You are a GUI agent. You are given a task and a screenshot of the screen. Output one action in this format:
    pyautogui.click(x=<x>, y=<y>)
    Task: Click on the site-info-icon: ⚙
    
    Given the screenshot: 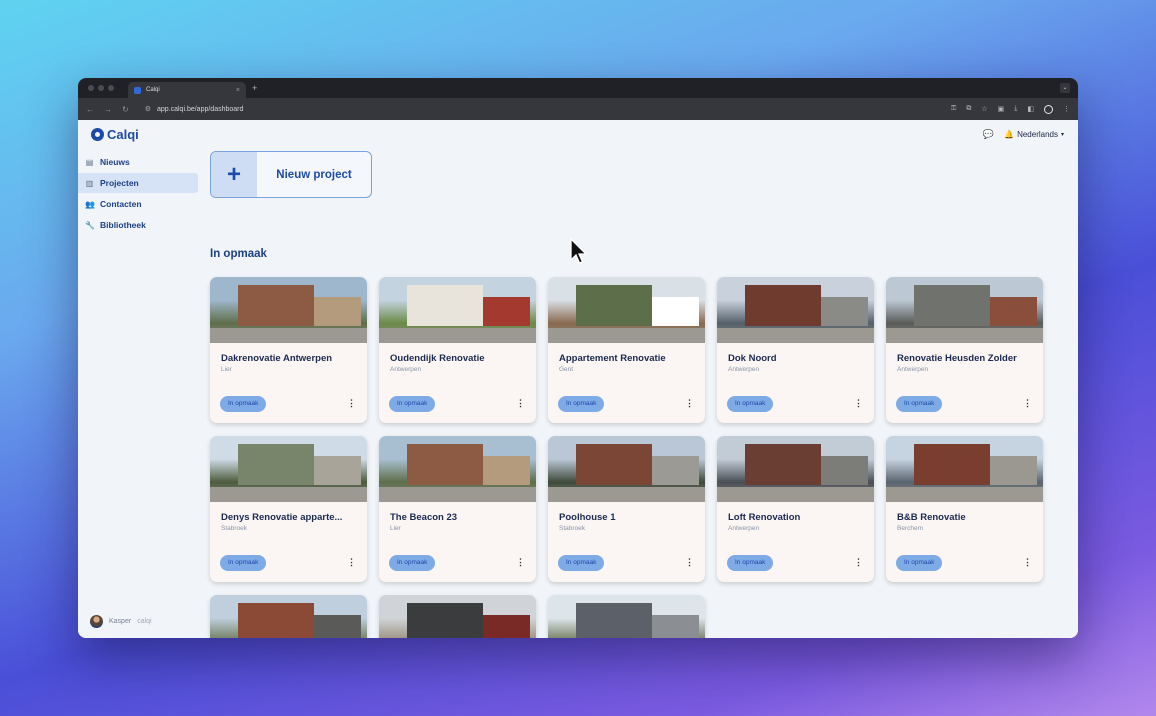 What is the action you would take?
    pyautogui.click(x=148, y=109)
    